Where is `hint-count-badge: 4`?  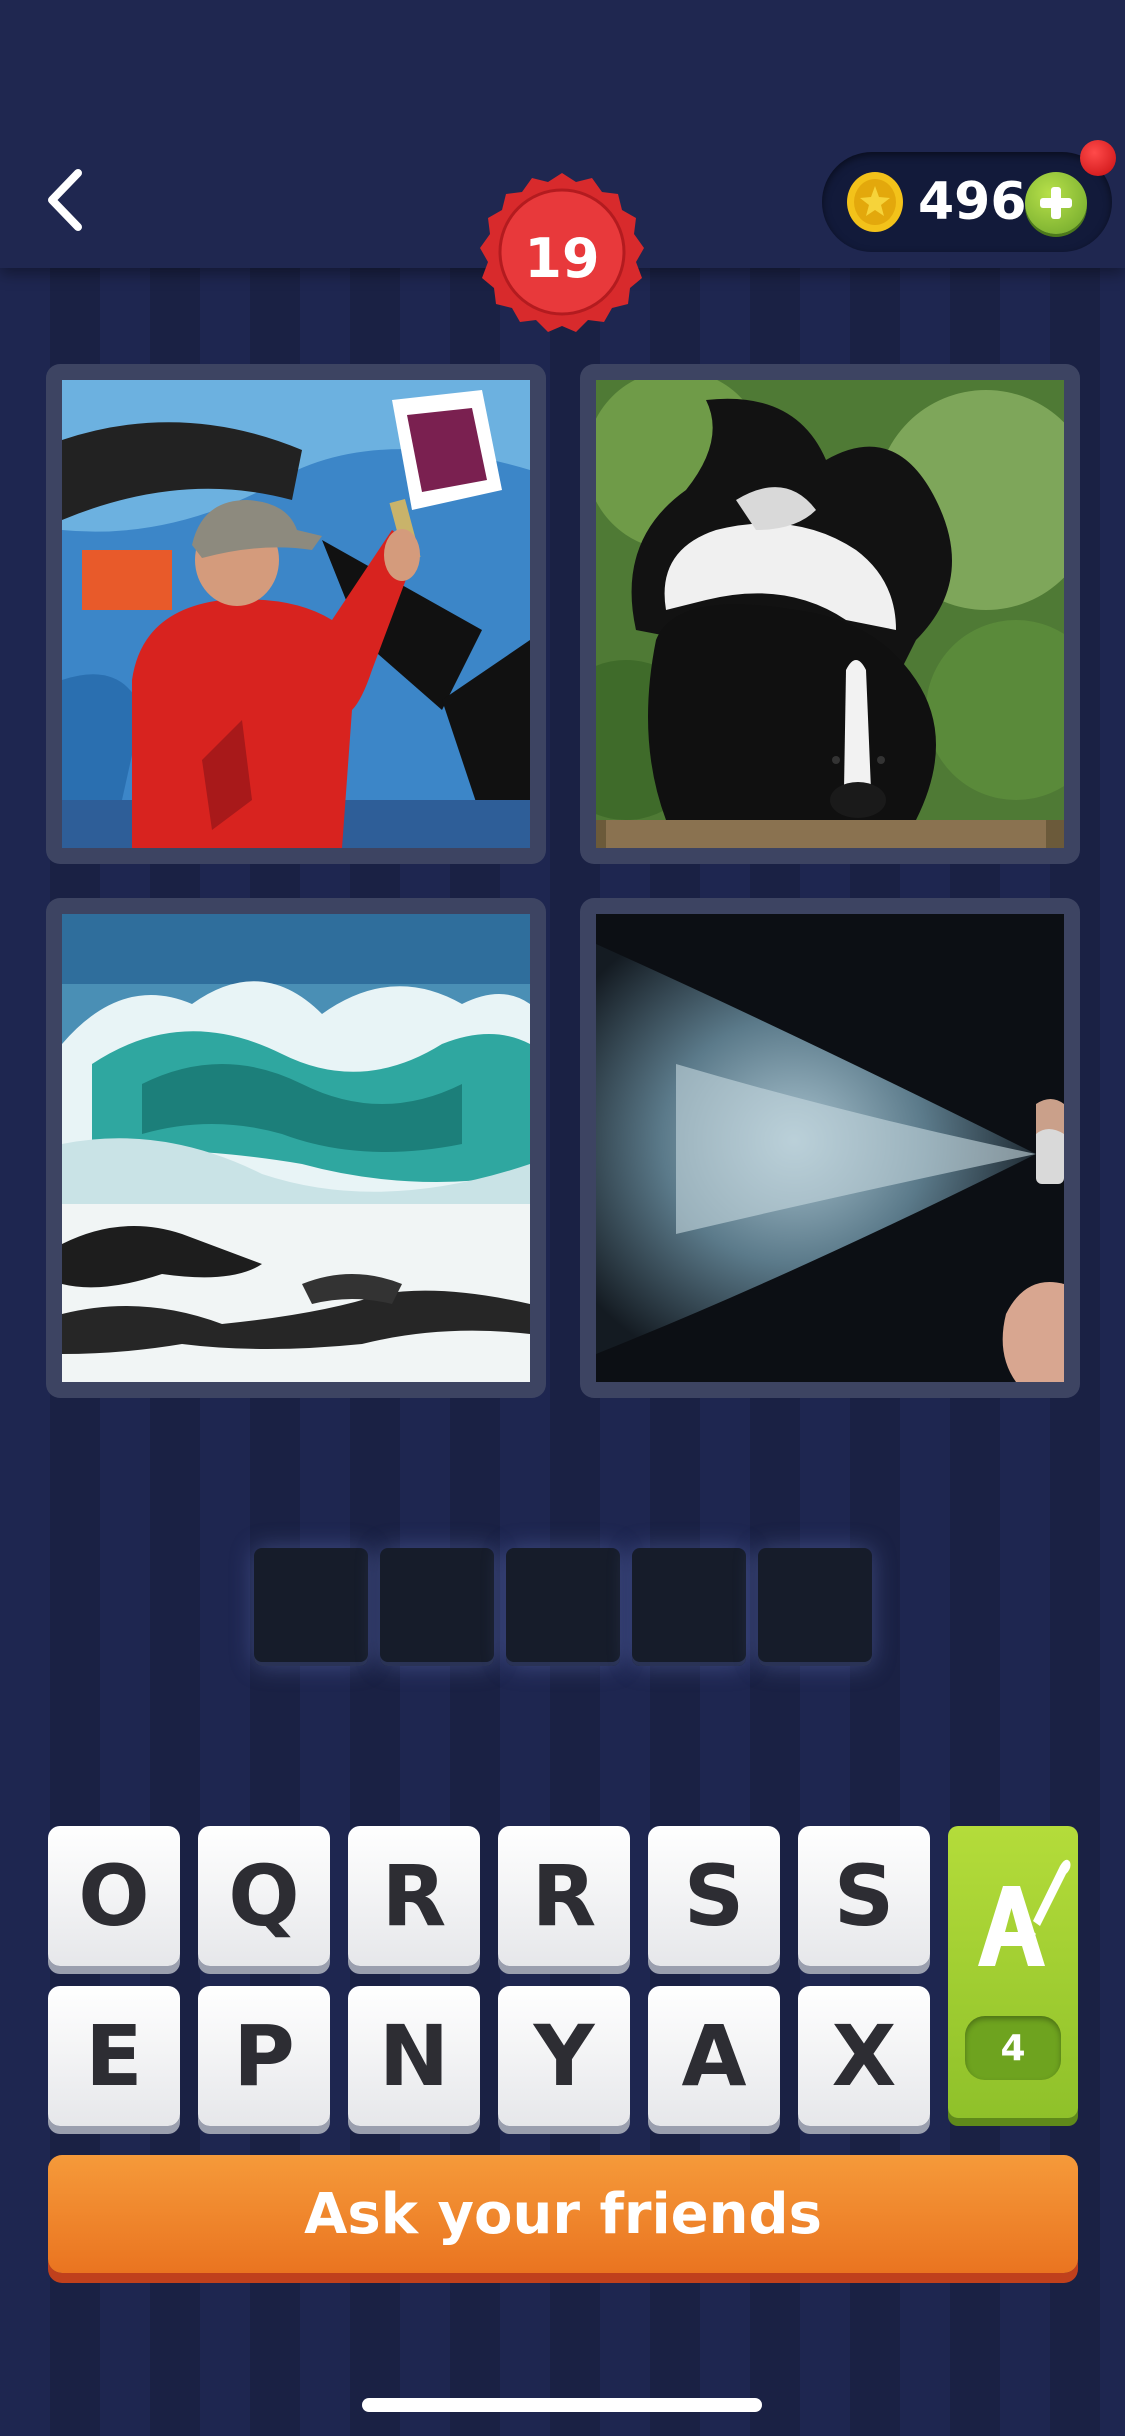
hint-count-badge: 4 is located at coordinates (1013, 2048).